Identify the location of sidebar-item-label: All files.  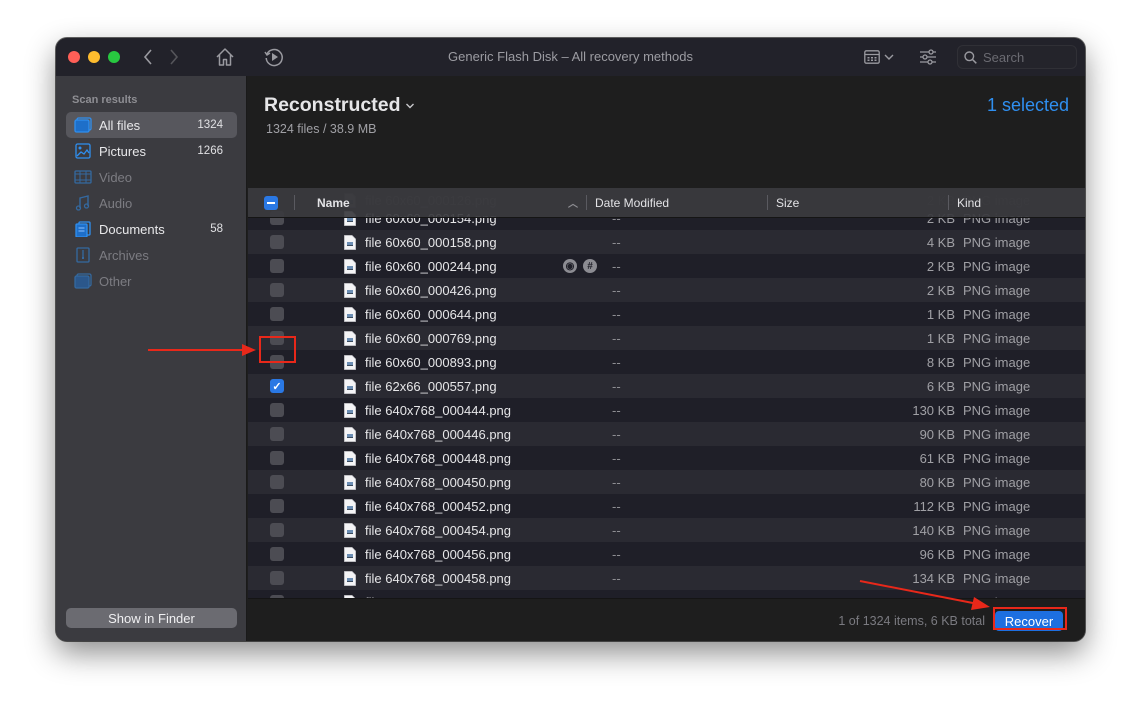
(120, 125).